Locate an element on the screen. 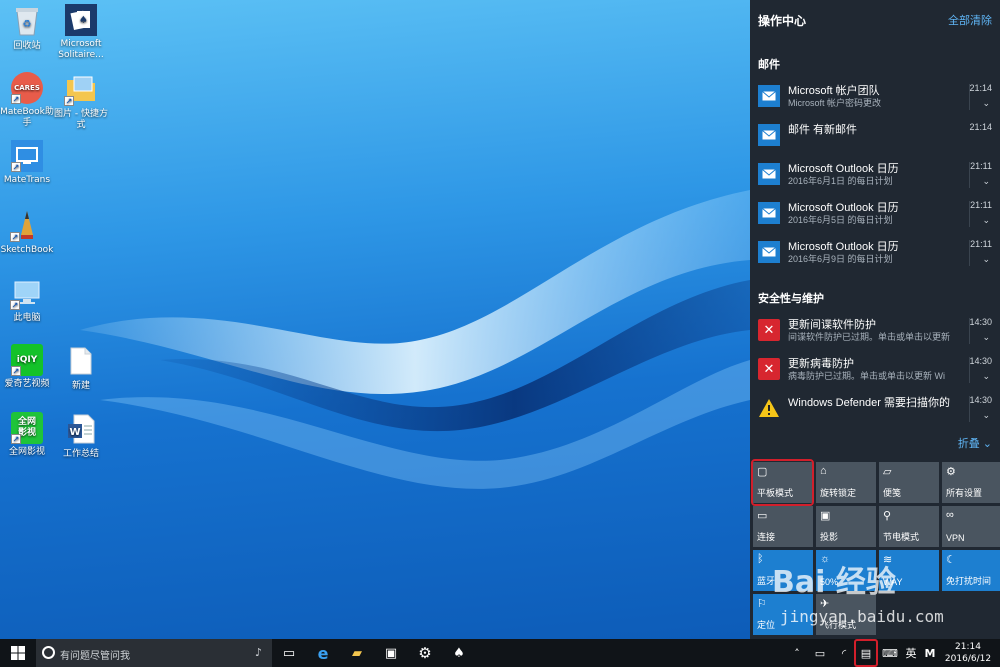 Image resolution: width=1000 pixels, height=667 pixels. collapse-button: 折叠 ⌄ is located at coordinates (975, 443).